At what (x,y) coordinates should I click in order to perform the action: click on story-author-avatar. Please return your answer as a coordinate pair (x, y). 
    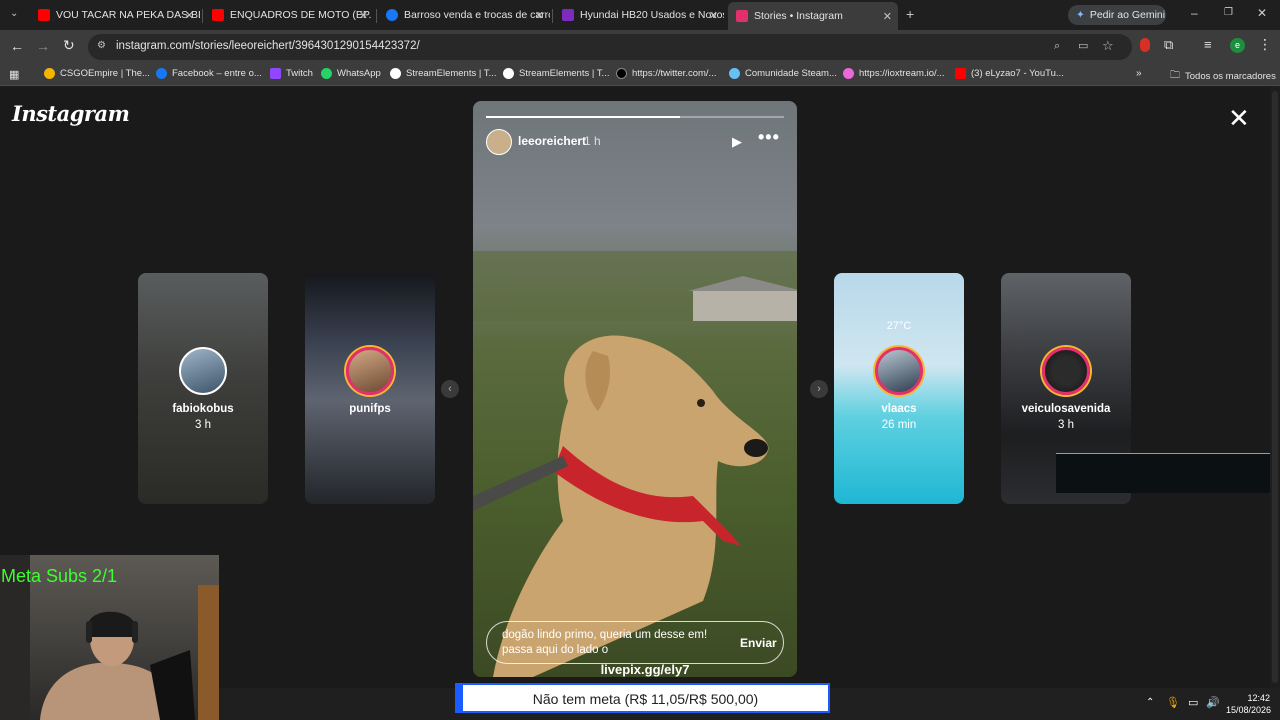
    Looking at the image, I should click on (499, 142).